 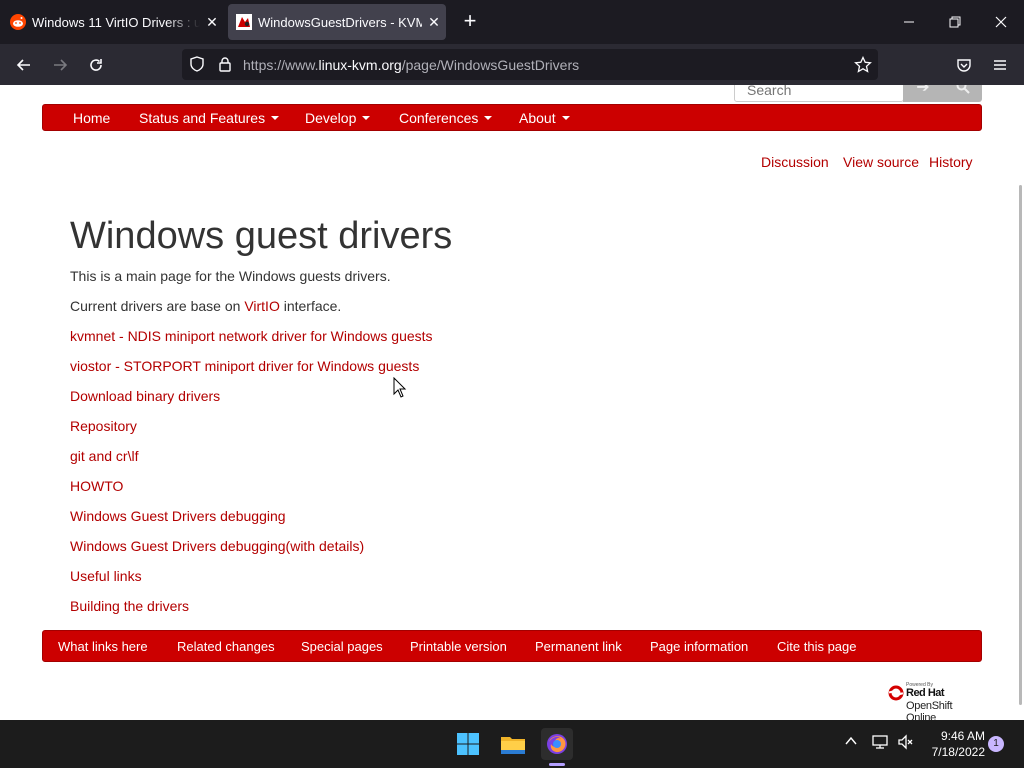 What do you see at coordinates (225, 64) in the screenshot?
I see `lock-icon` at bounding box center [225, 64].